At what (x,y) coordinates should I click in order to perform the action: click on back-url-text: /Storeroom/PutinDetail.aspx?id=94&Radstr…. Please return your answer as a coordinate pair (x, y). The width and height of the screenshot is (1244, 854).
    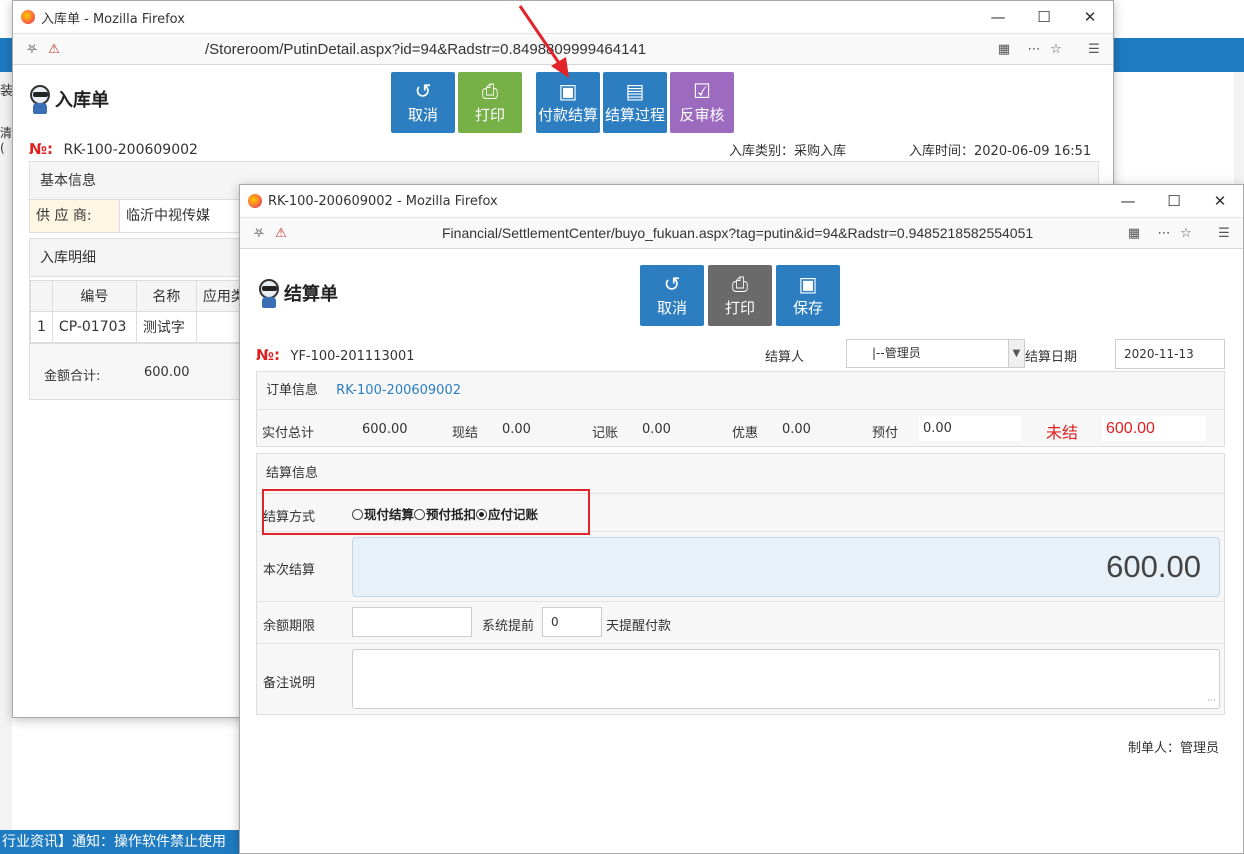
    Looking at the image, I should click on (529, 49).